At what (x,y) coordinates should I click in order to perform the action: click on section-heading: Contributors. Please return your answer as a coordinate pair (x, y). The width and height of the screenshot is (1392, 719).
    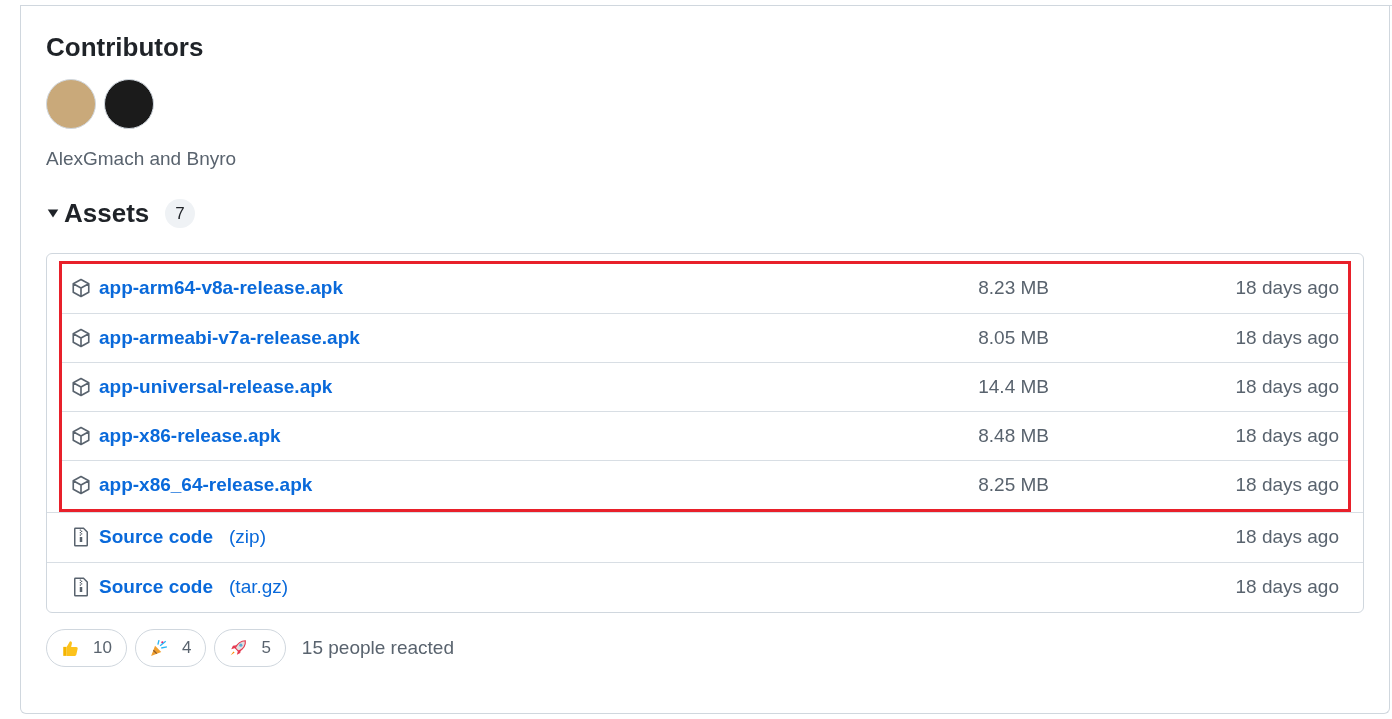
    Looking at the image, I should click on (125, 48).